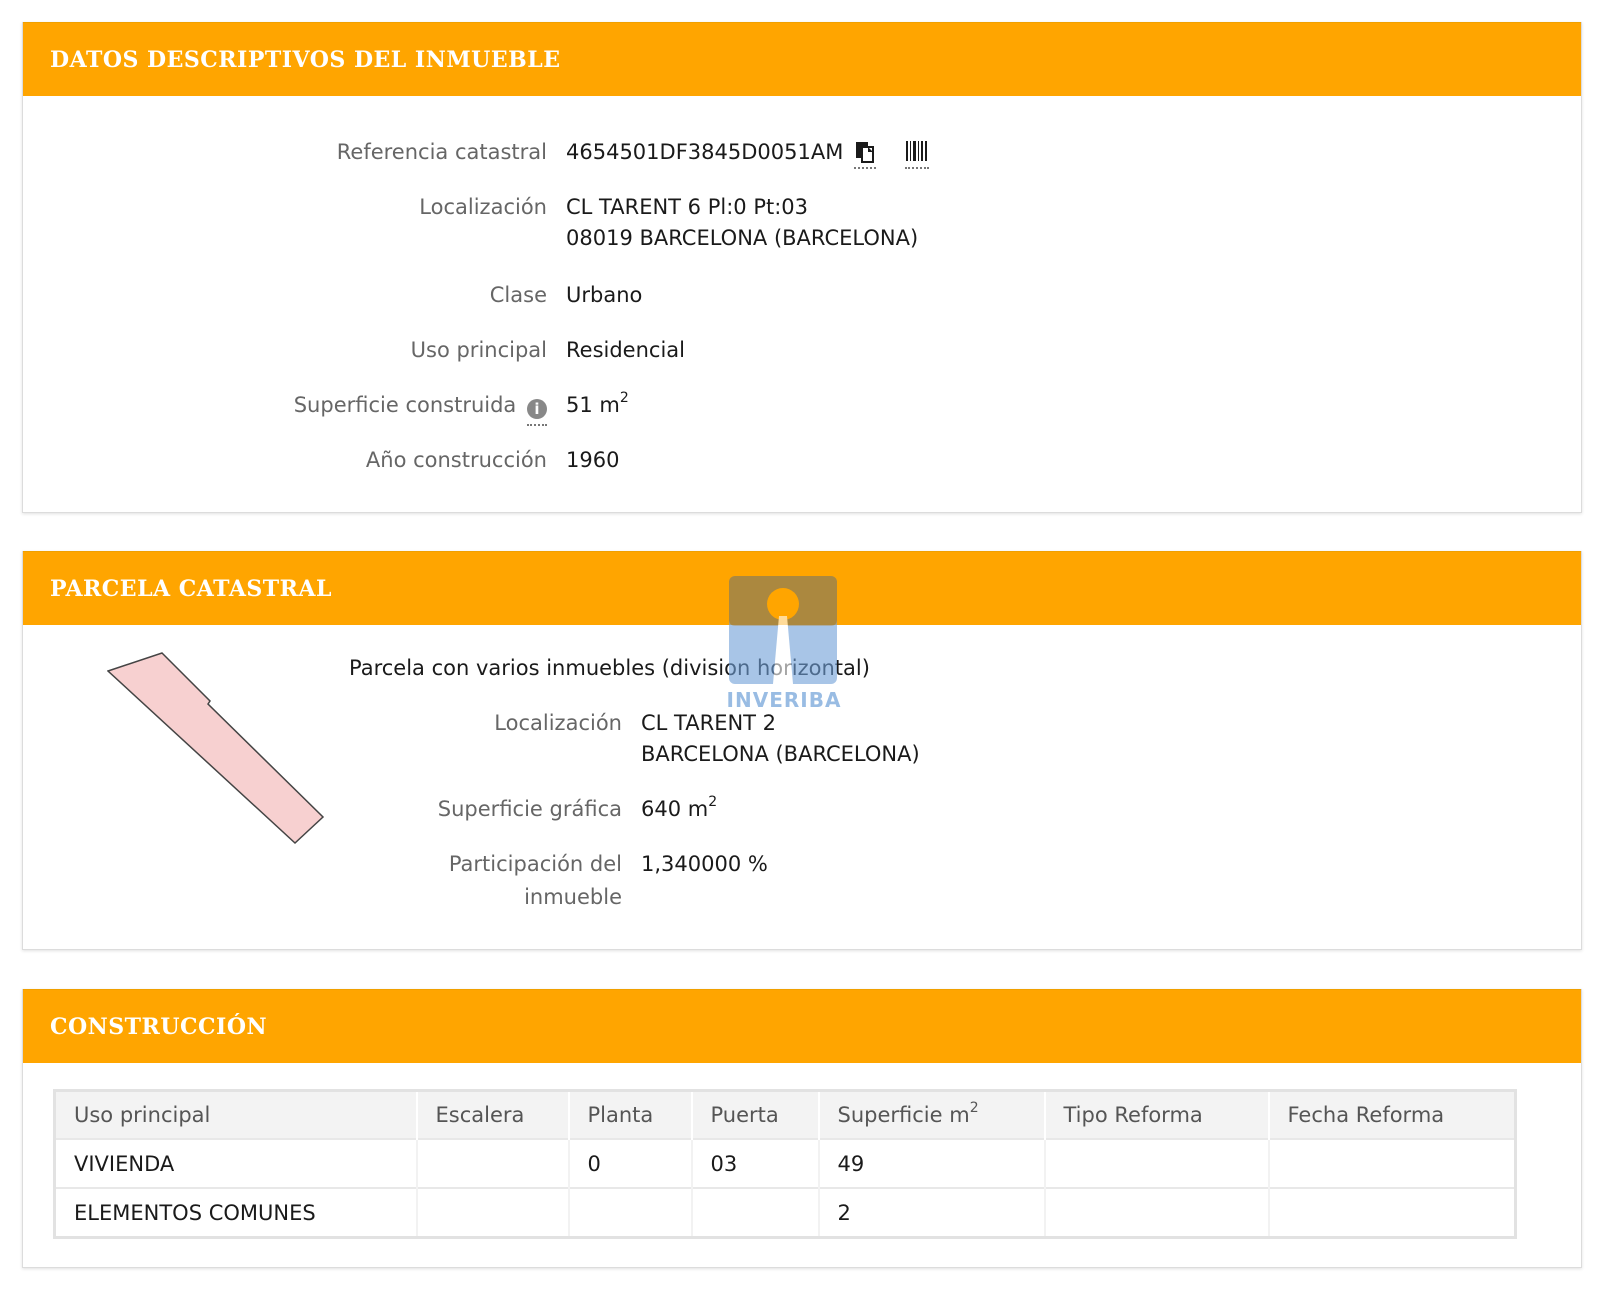  What do you see at coordinates (932, 1212) in the screenshot?
I see `cell-superficie: 2` at bounding box center [932, 1212].